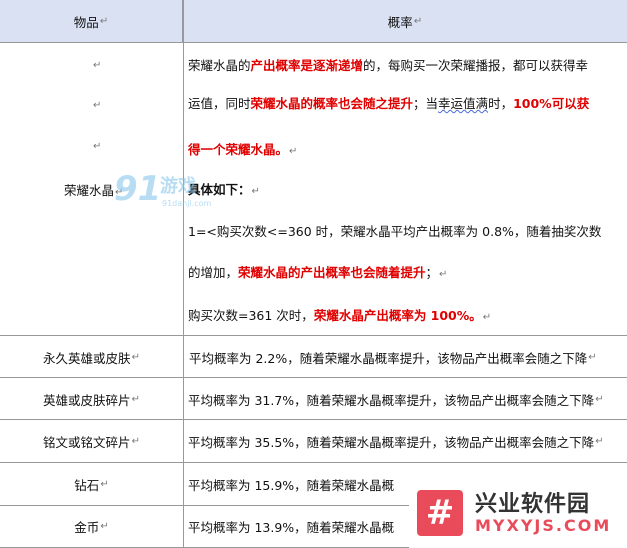 This screenshot has width=627, height=548. I want to click on header-item: 物品 ↵, so click(91, 21).